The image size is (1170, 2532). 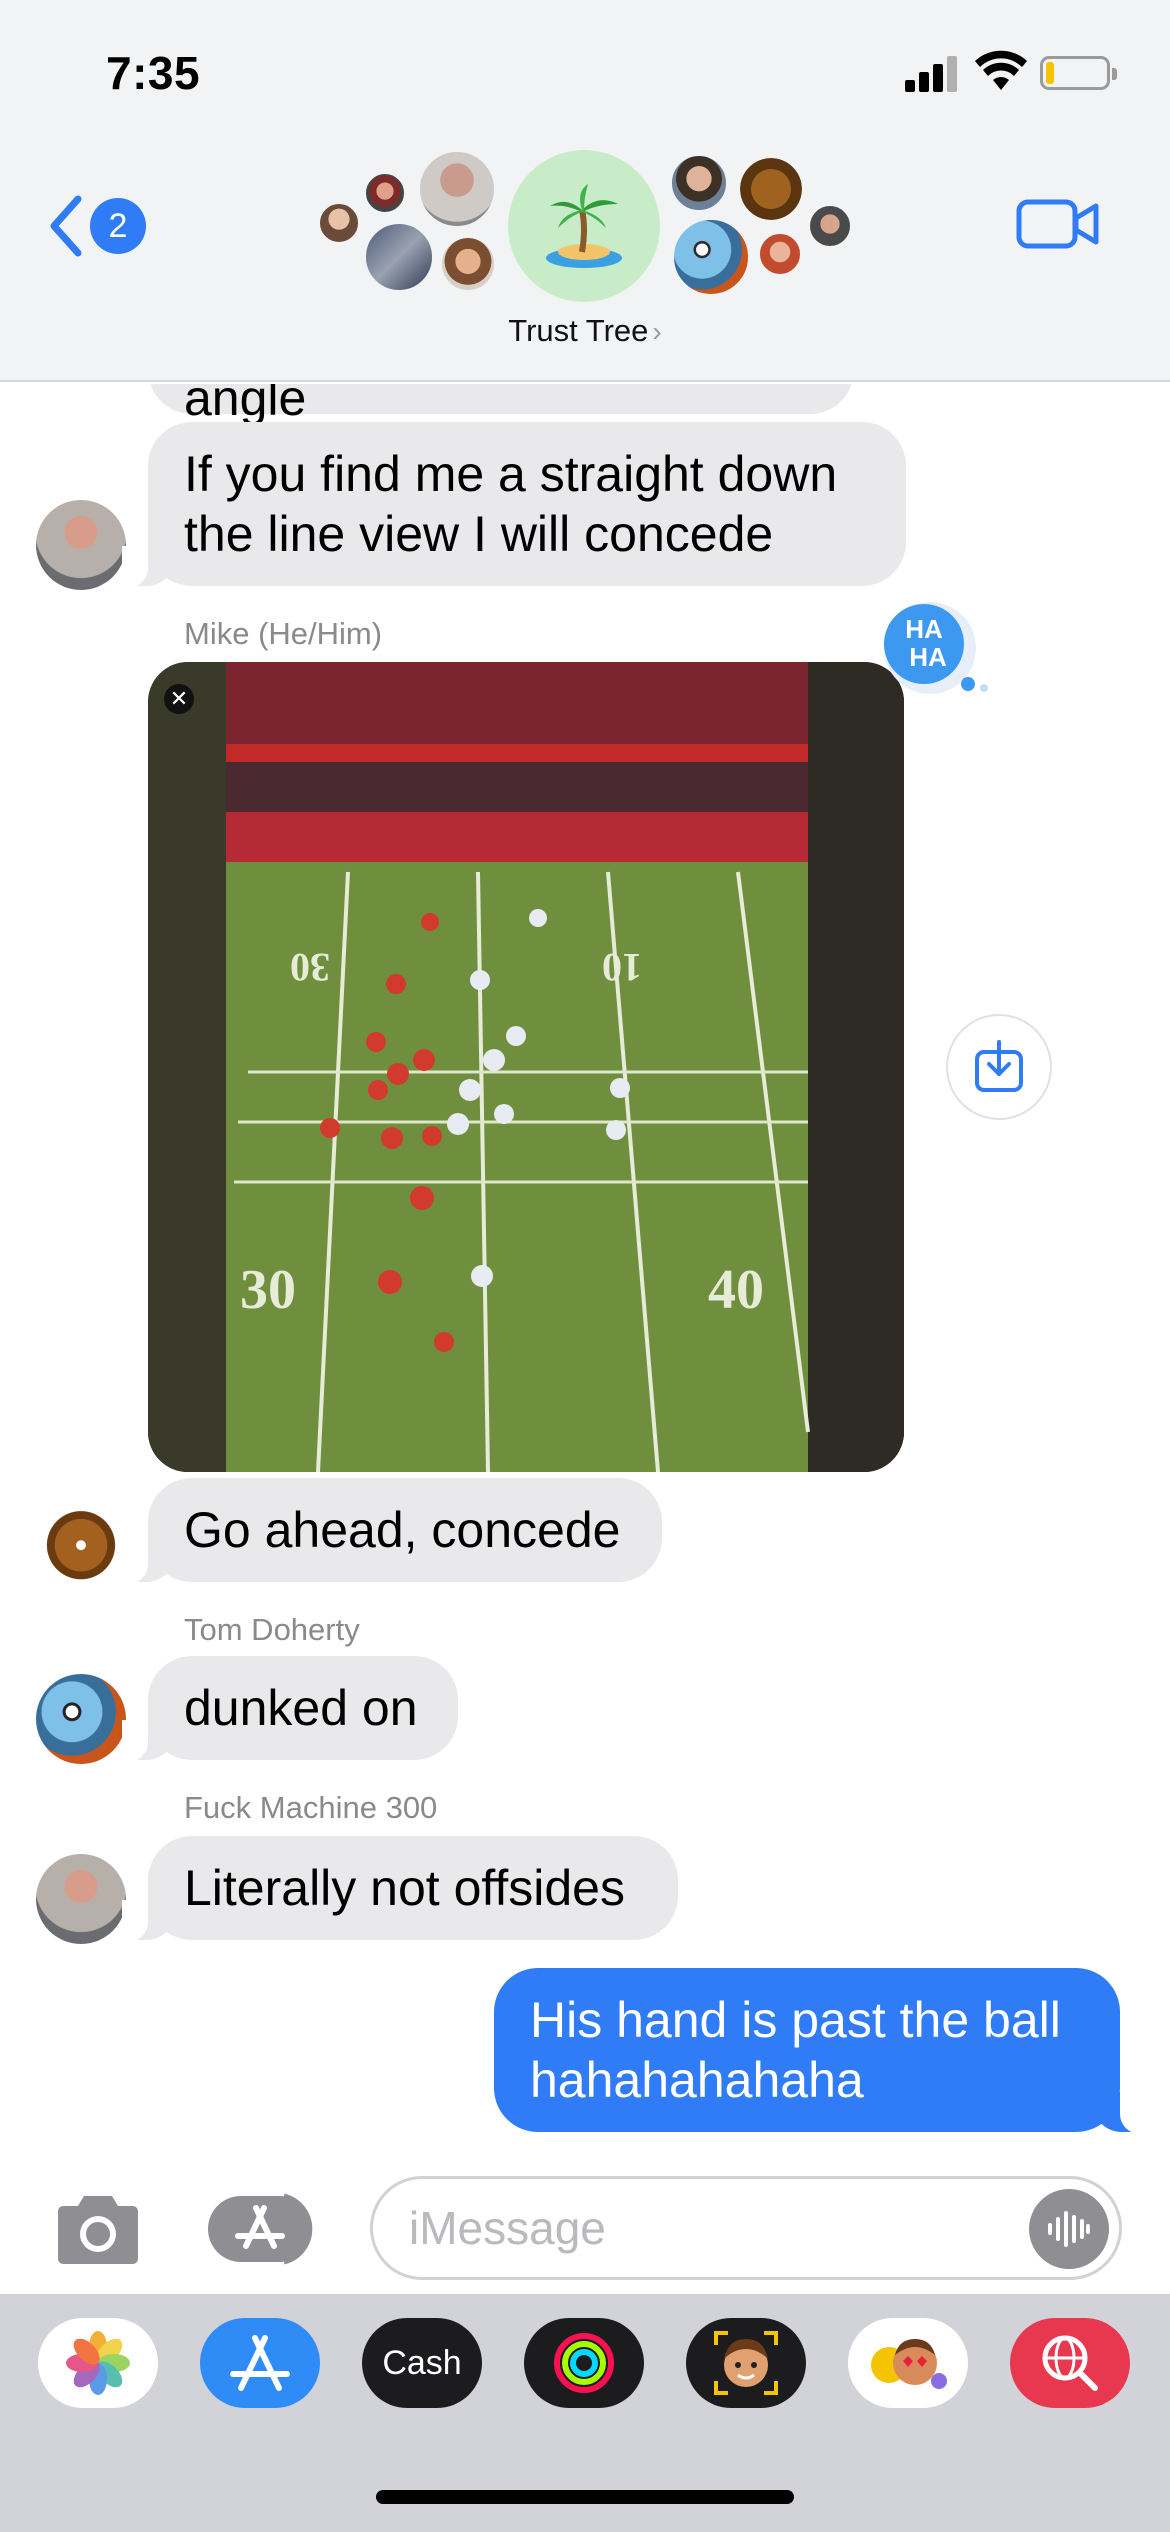 I want to click on web-image-search-button, so click(x=1070, y=2363).